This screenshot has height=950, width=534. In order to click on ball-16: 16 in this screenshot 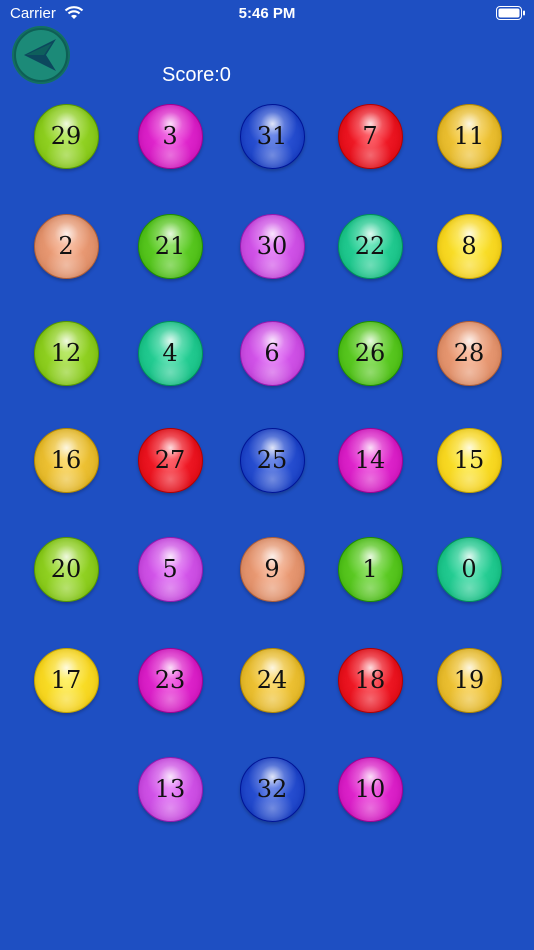, I will do `click(66, 460)`.